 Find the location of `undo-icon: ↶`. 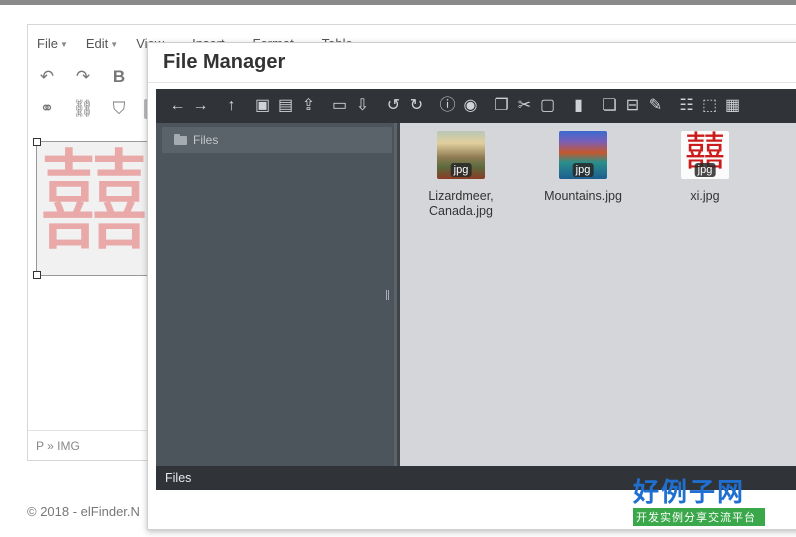

undo-icon: ↶ is located at coordinates (47, 77).